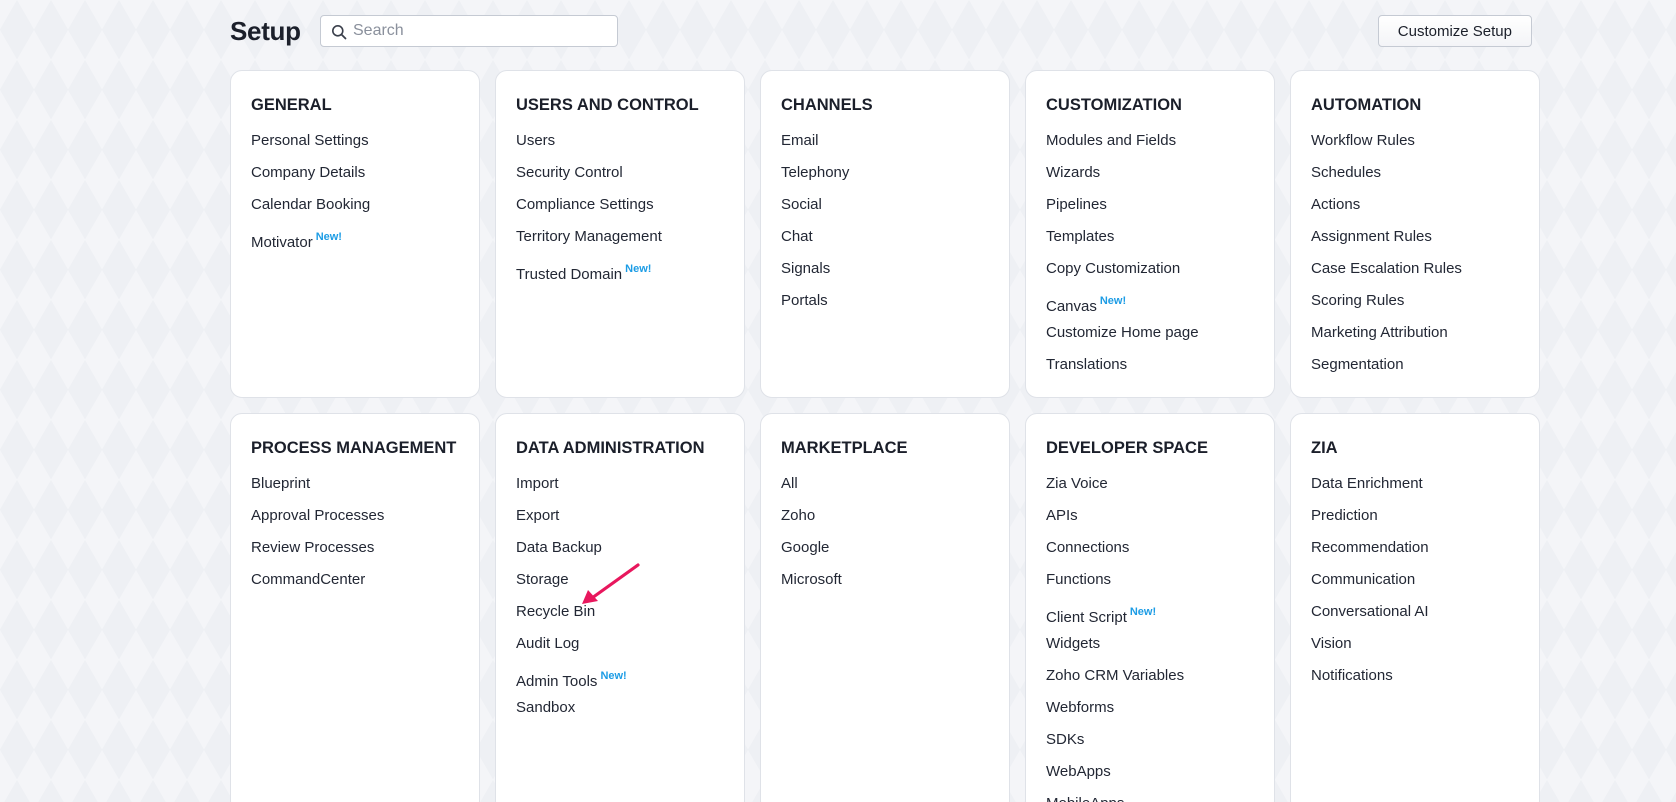 The image size is (1676, 802). I want to click on search-box, so click(469, 31).